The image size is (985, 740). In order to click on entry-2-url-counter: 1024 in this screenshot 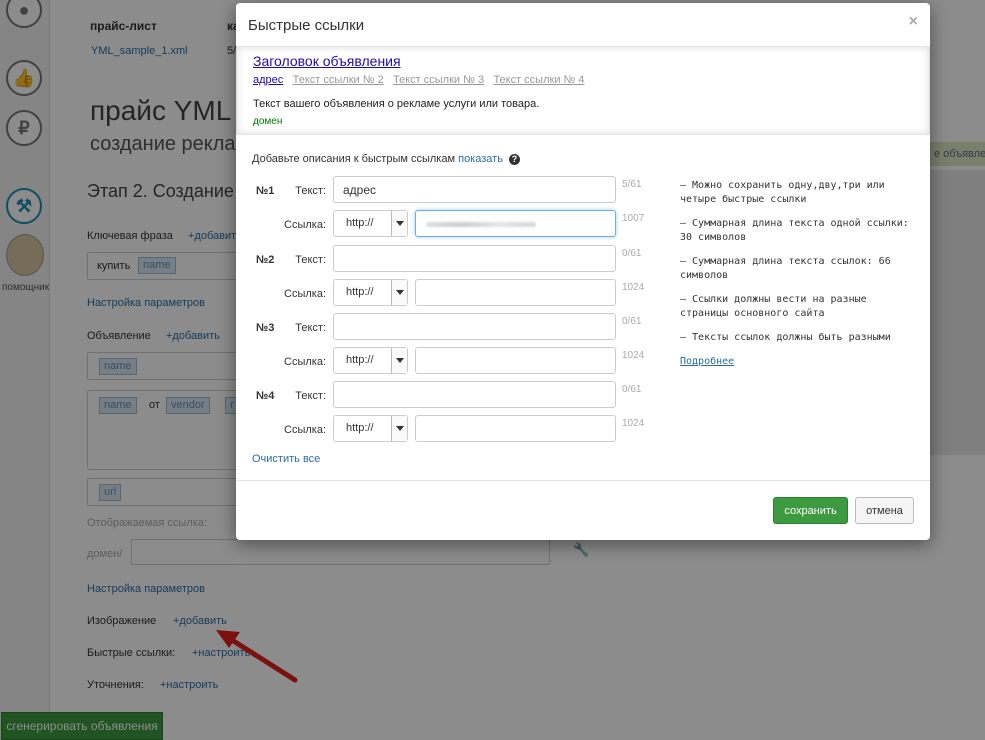, I will do `click(633, 287)`.